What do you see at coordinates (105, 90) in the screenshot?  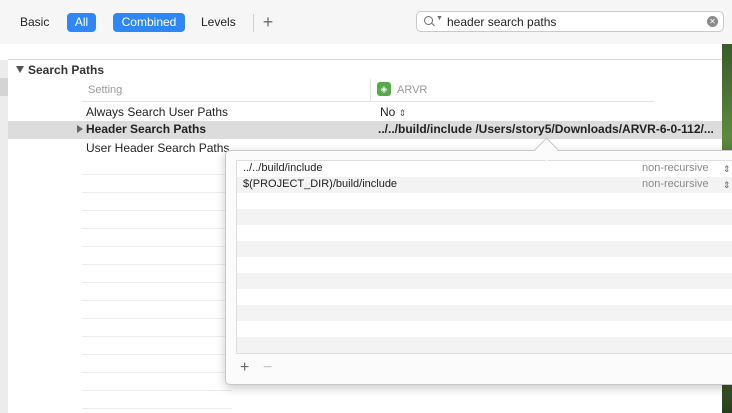 I see `setting-column-header: Setting` at bounding box center [105, 90].